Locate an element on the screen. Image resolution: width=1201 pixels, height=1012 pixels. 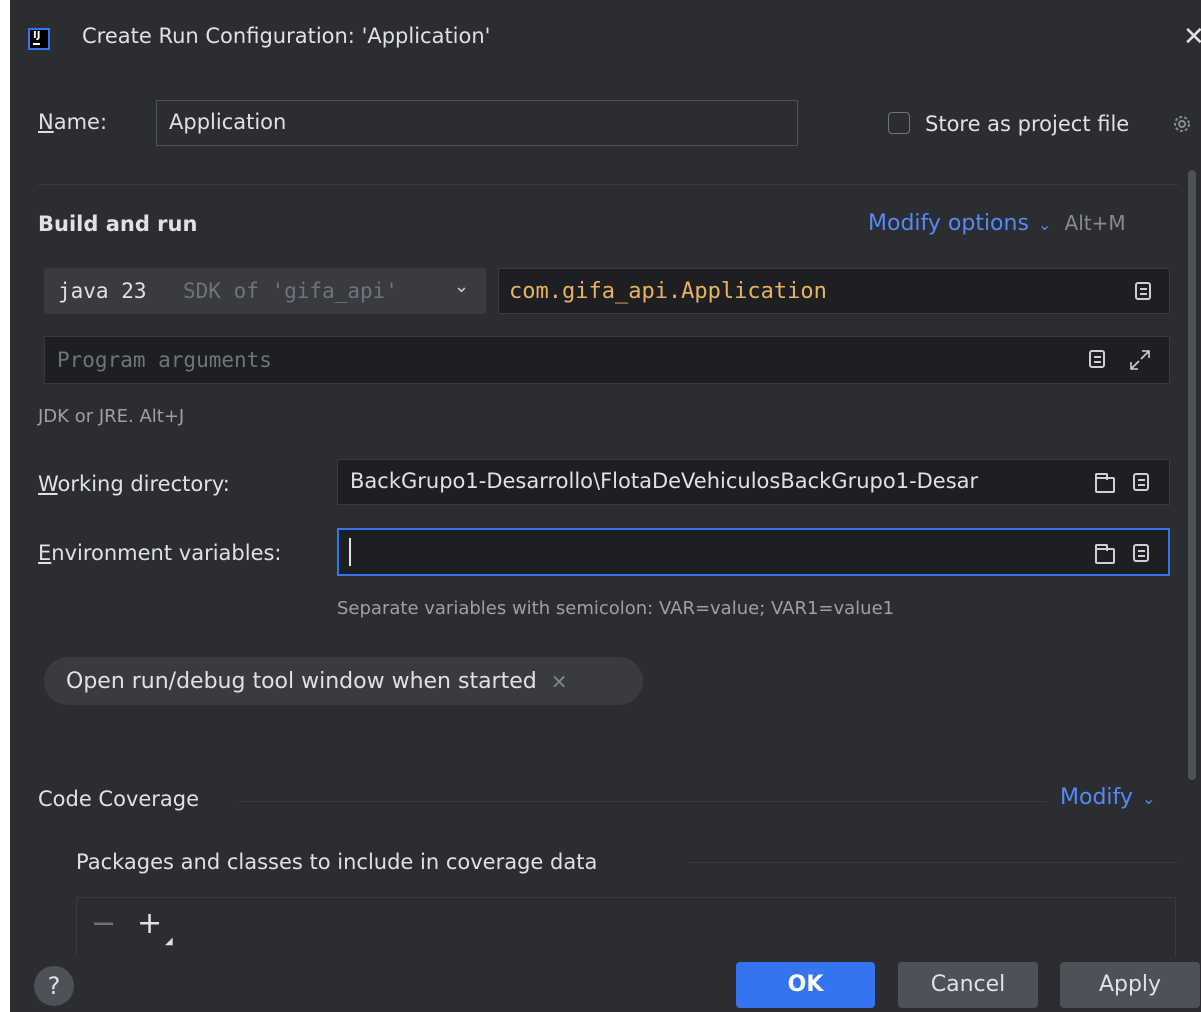
add-icon: + is located at coordinates (149, 923).